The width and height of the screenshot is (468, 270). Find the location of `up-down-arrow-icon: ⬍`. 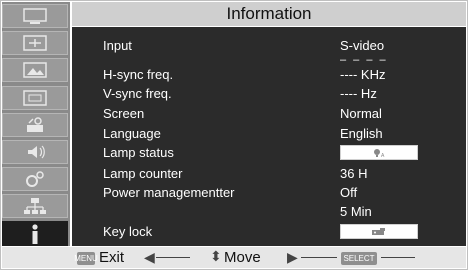

up-down-arrow-icon: ⬍ is located at coordinates (216, 256).